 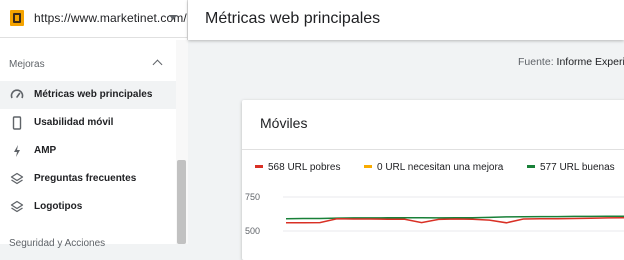 What do you see at coordinates (17, 18) in the screenshot?
I see `site-favicon-icon` at bounding box center [17, 18].